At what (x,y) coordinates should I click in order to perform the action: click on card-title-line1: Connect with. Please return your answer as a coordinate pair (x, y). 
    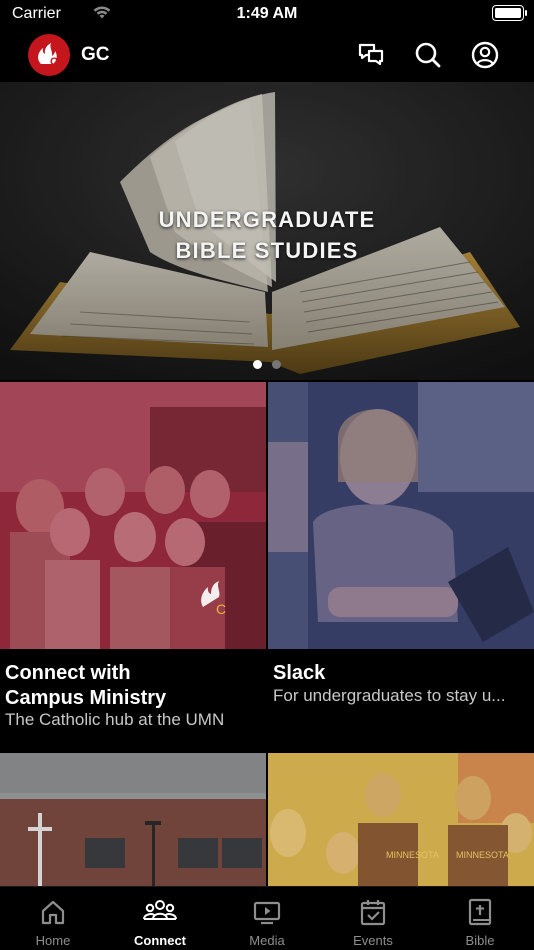
    Looking at the image, I should click on (68, 673).